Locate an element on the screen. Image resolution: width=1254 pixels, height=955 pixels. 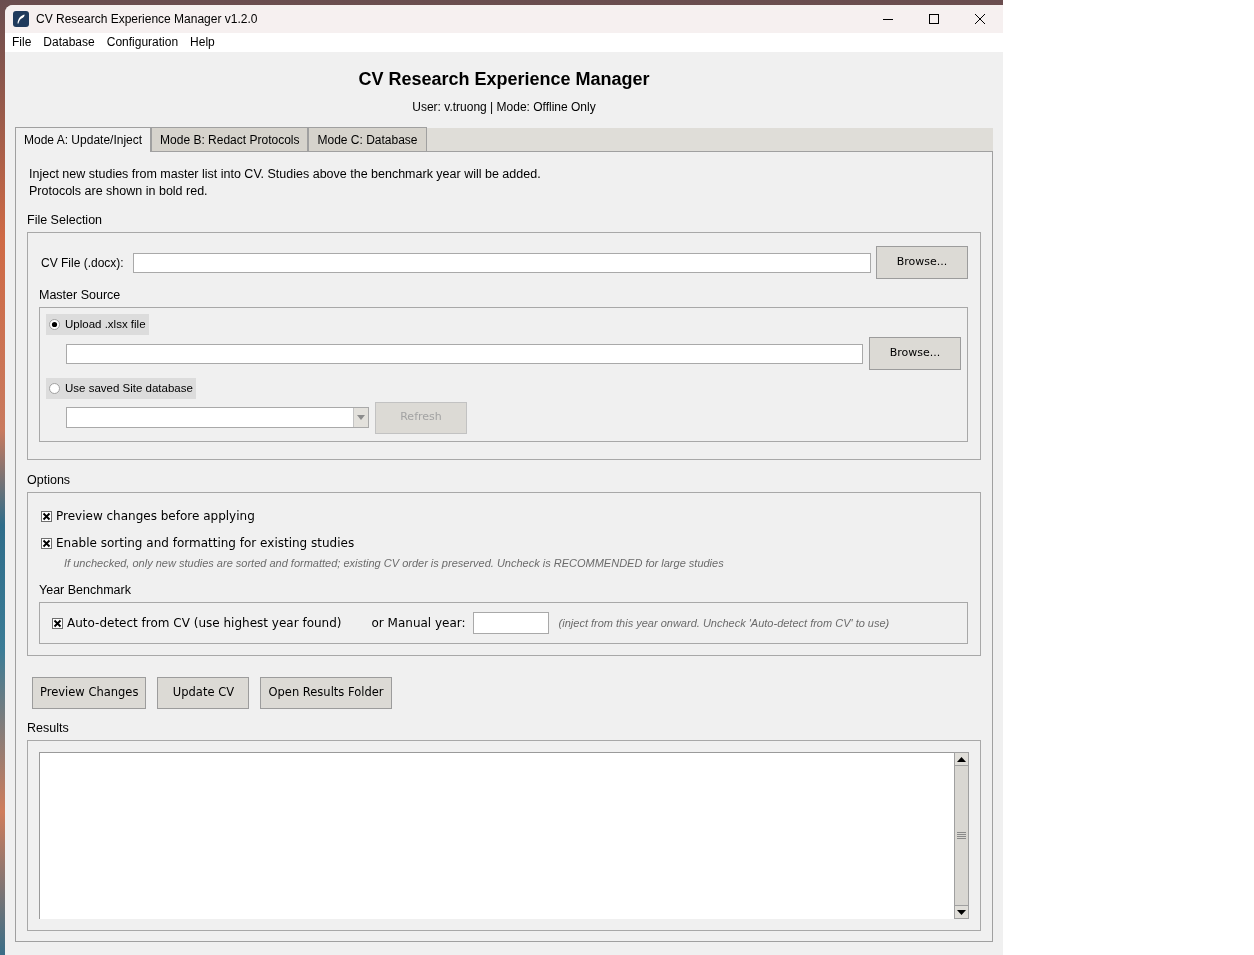
minimize-icon is located at coordinates (888, 19).